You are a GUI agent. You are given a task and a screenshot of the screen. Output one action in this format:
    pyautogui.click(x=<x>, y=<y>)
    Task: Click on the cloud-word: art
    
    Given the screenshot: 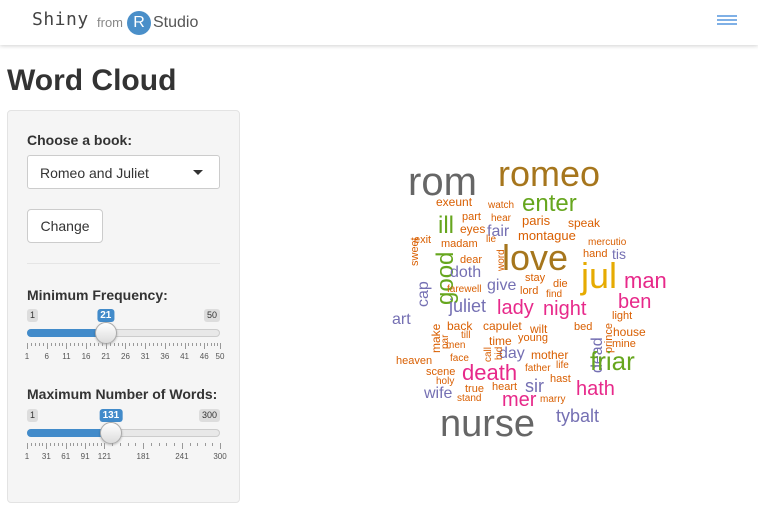 What is the action you would take?
    pyautogui.click(x=401, y=319)
    